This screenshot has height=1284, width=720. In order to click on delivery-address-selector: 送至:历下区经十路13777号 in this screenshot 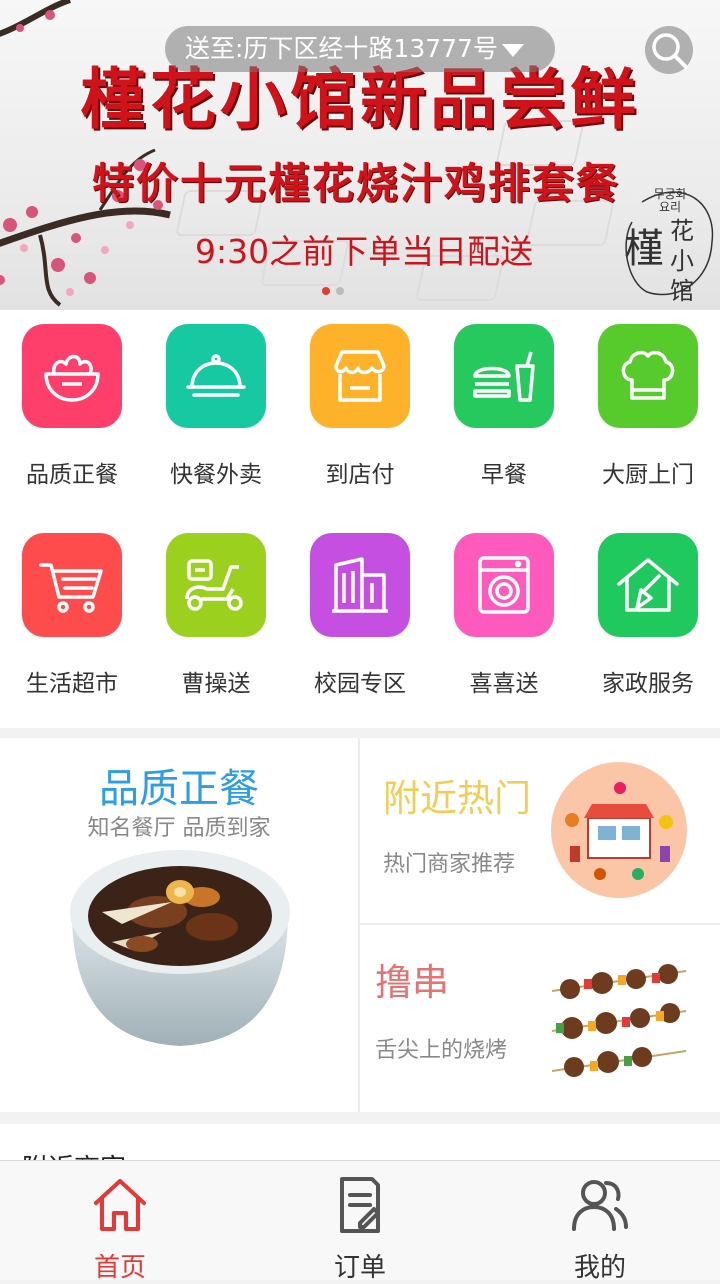, I will do `click(360, 49)`.